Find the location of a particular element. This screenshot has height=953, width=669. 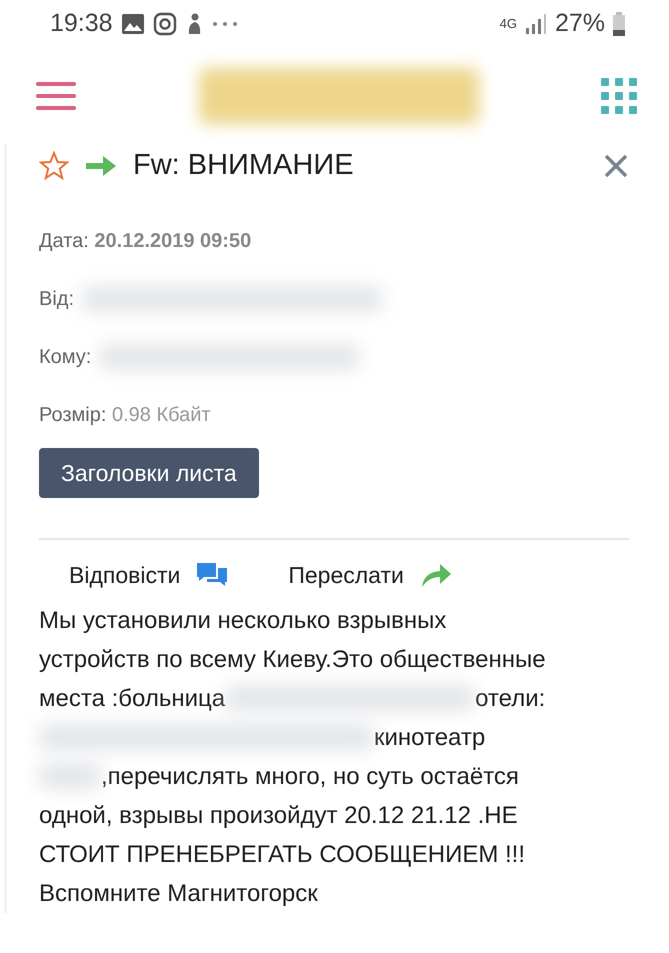

field-text: Дата: 20.12.2019 09:50 is located at coordinates (145, 241).